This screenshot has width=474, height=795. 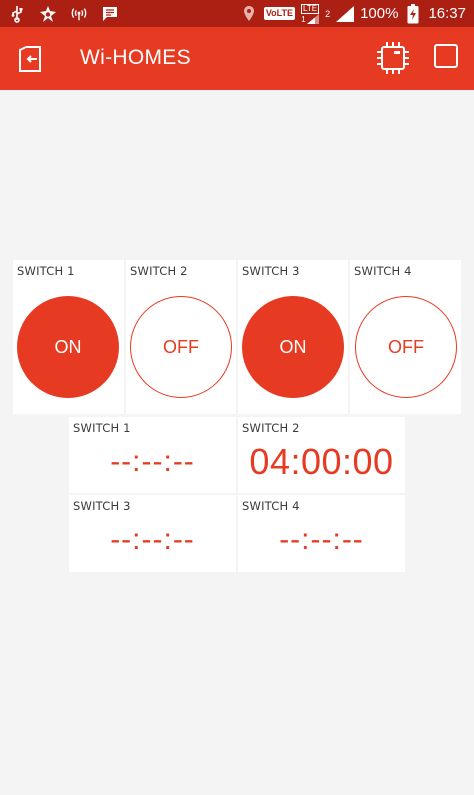 I want to click on timer-label: SWITCH 4, so click(x=271, y=506).